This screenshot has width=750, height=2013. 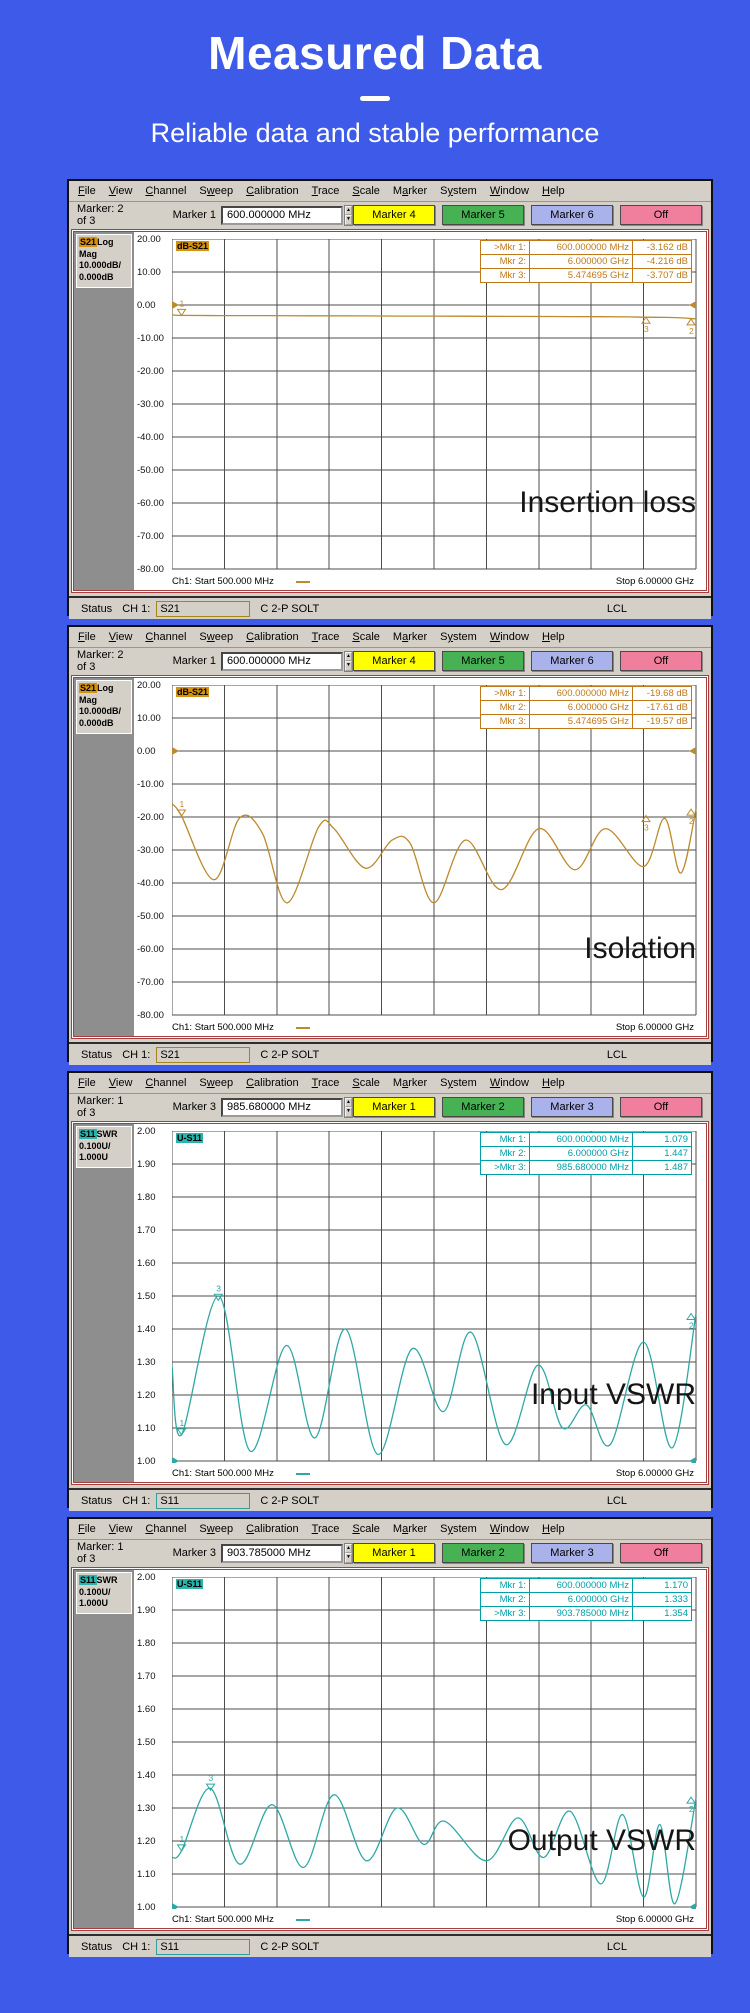 What do you see at coordinates (146, 1907) in the screenshot?
I see `y-axis-label: 1.00` at bounding box center [146, 1907].